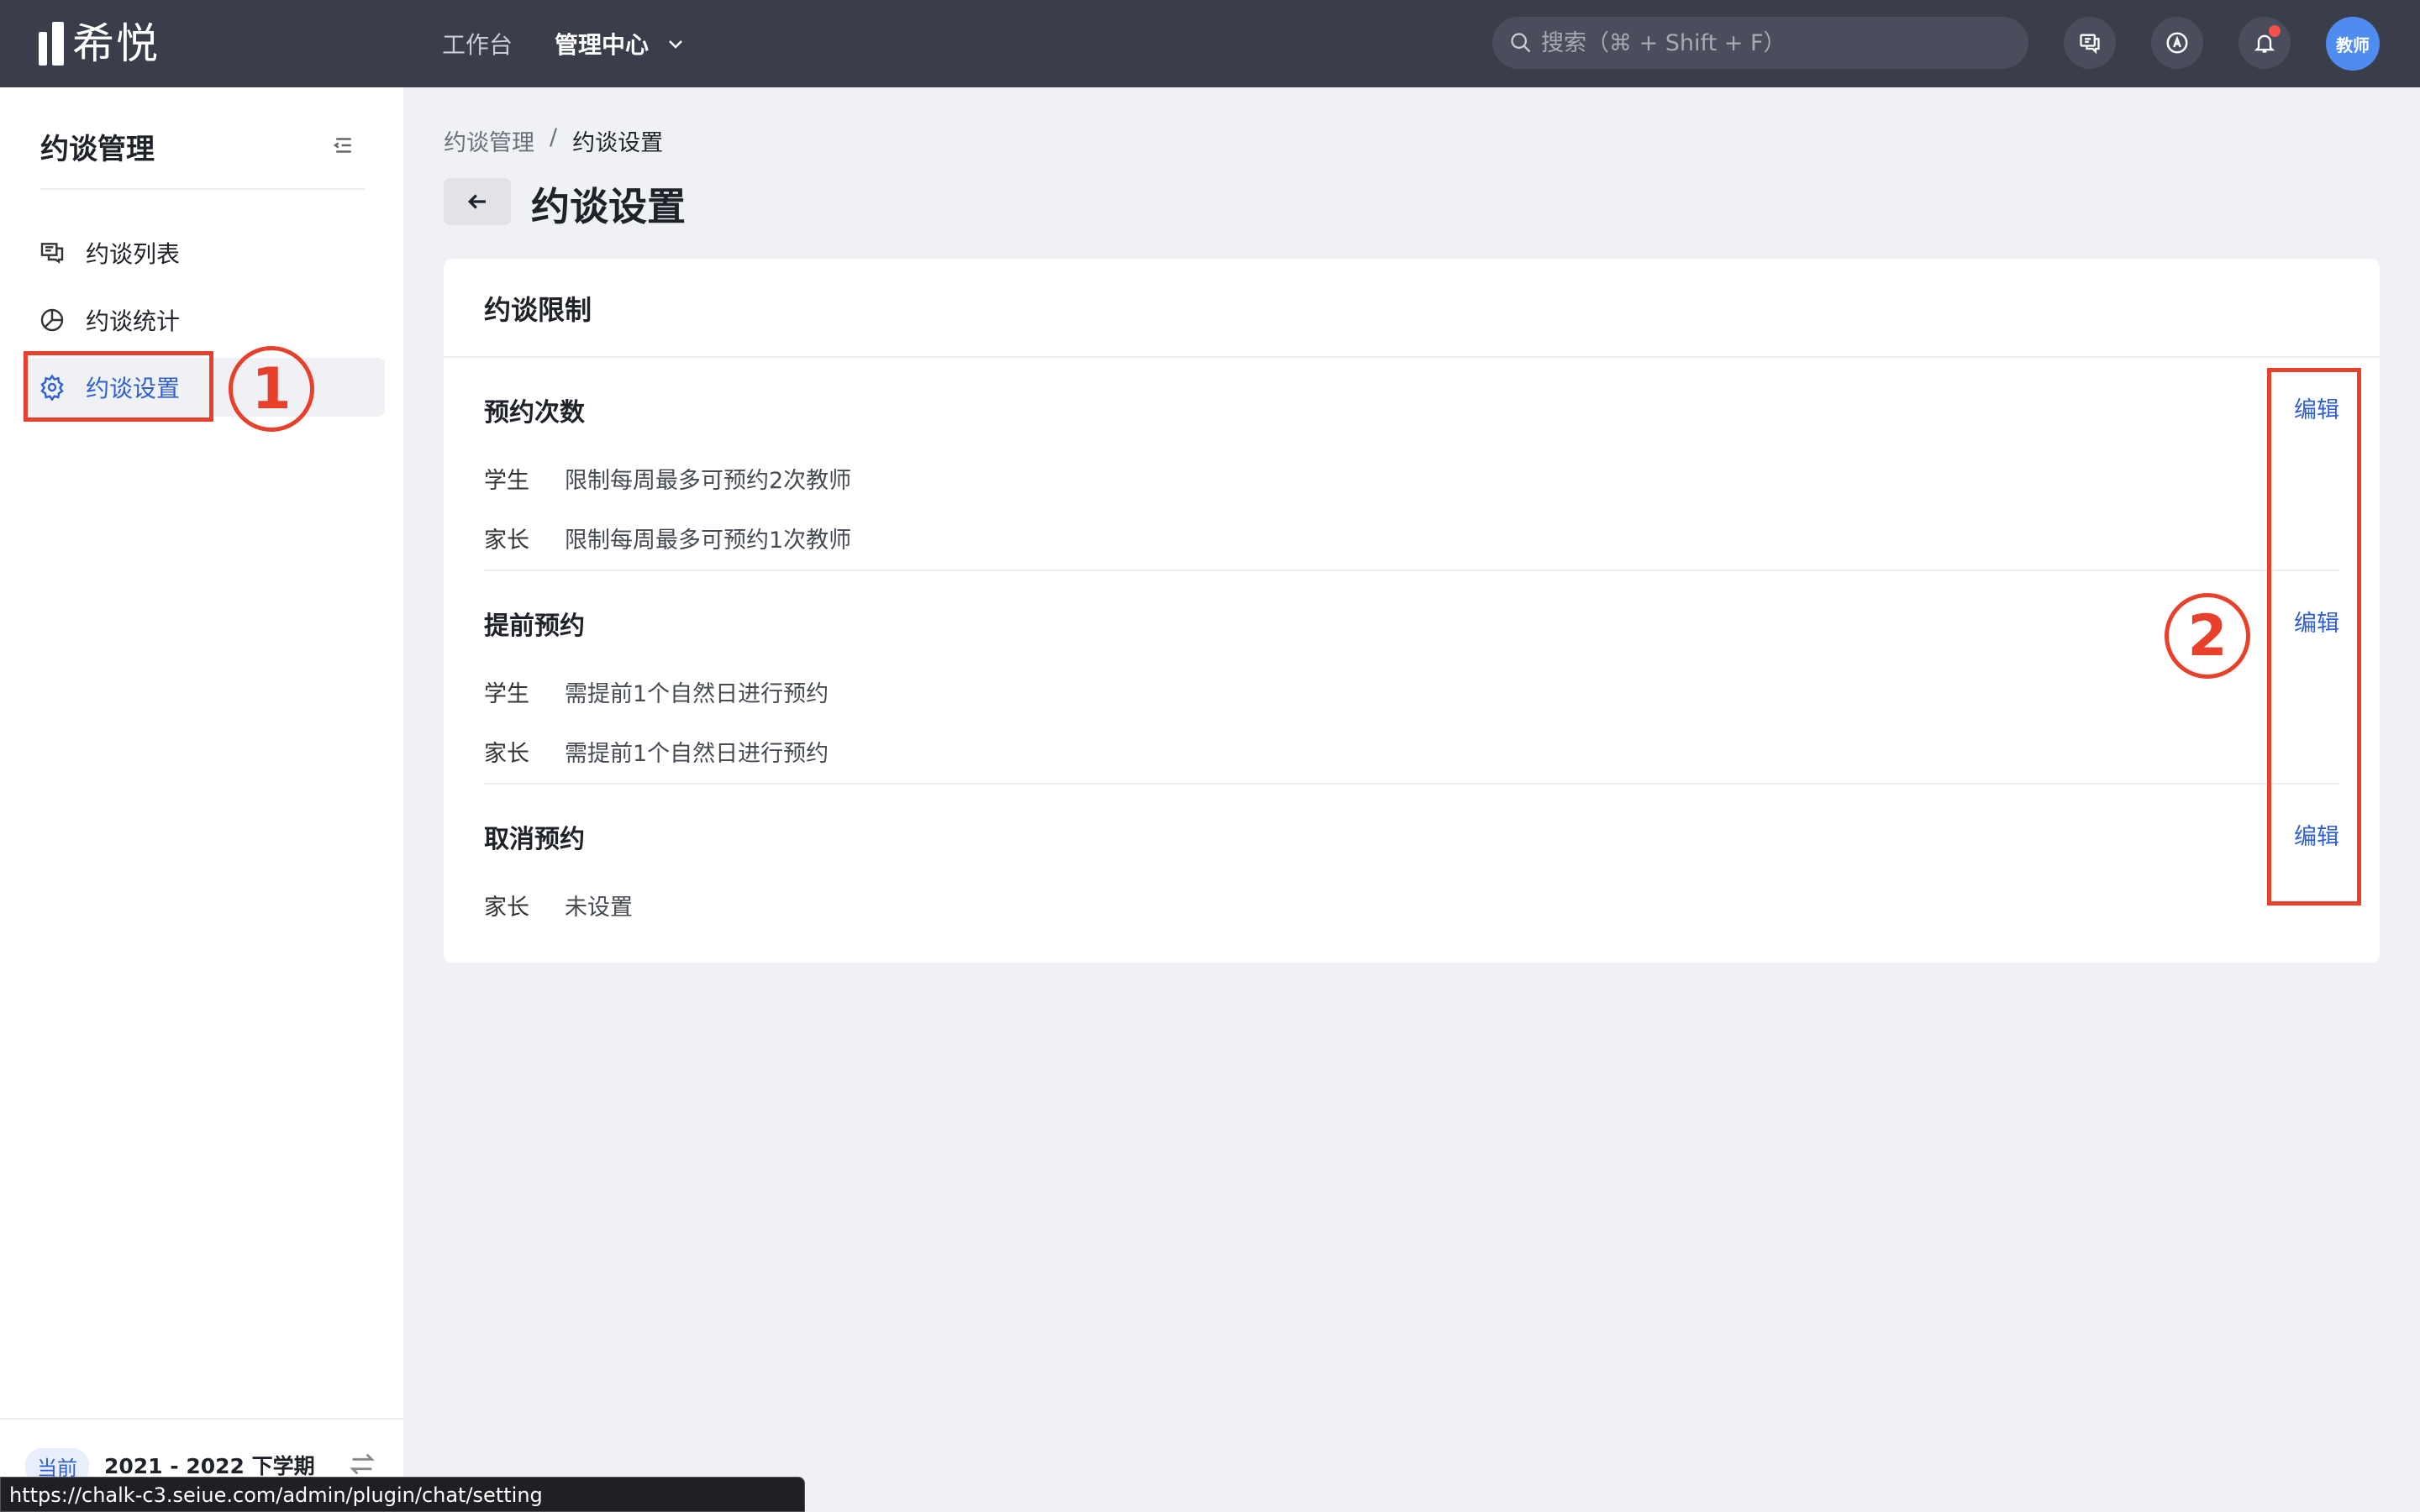 This screenshot has width=2420, height=1512. Describe the element at coordinates (1412, 357) in the screenshot. I see `card-divider` at that location.